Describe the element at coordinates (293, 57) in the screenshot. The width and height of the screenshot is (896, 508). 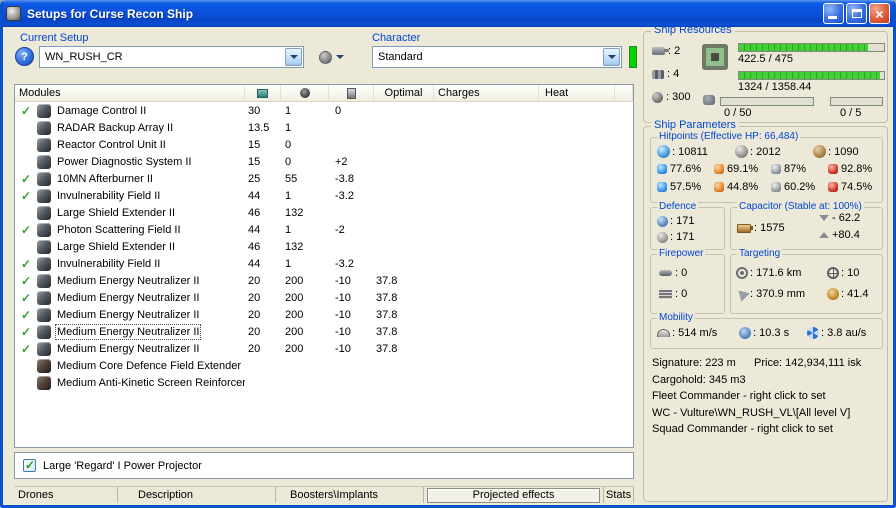
I see `setup-combobox-dropdown-button` at that location.